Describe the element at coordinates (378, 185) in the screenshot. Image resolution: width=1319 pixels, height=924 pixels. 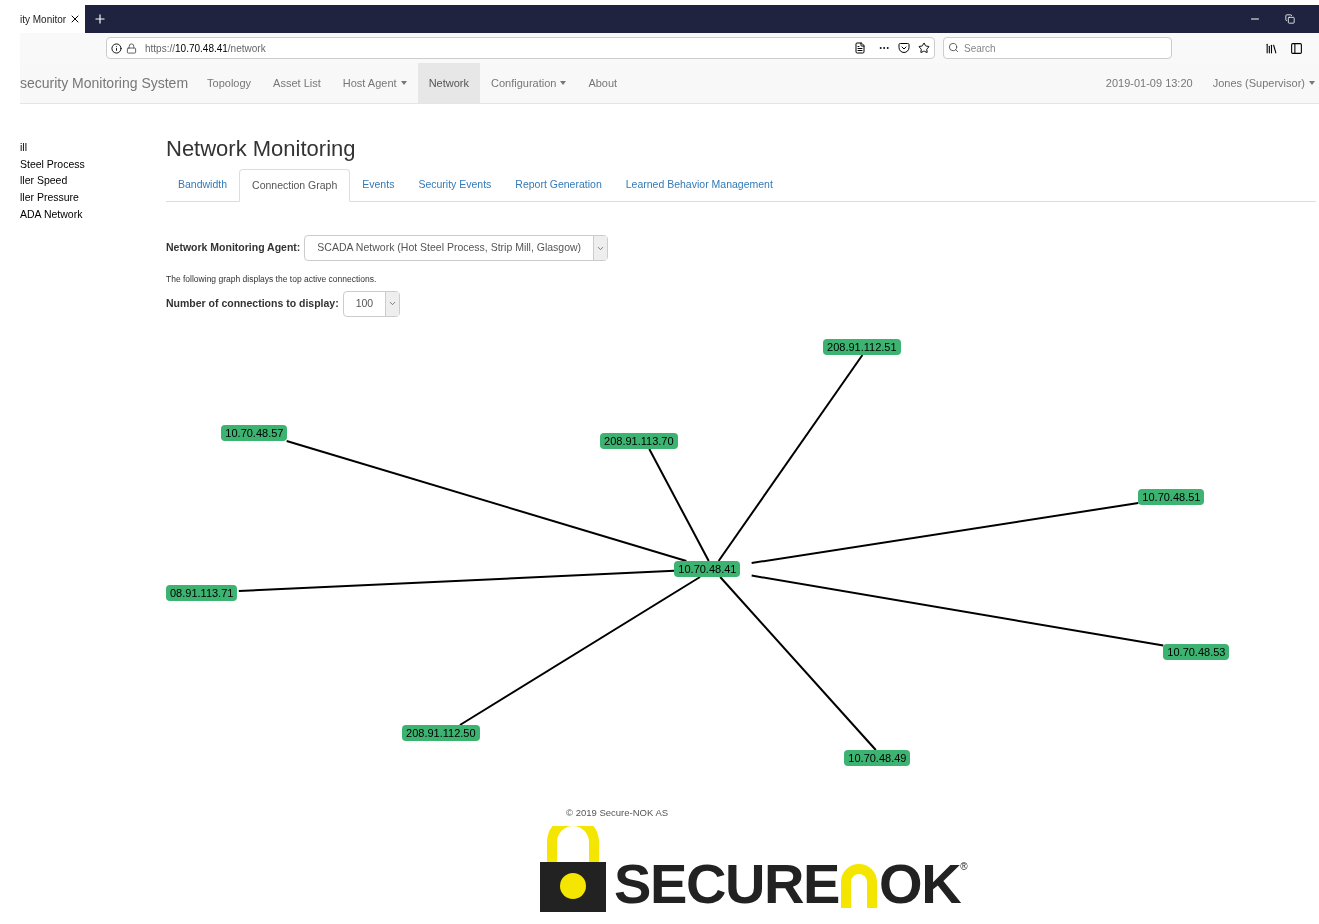
I see `page-tab: Events` at that location.